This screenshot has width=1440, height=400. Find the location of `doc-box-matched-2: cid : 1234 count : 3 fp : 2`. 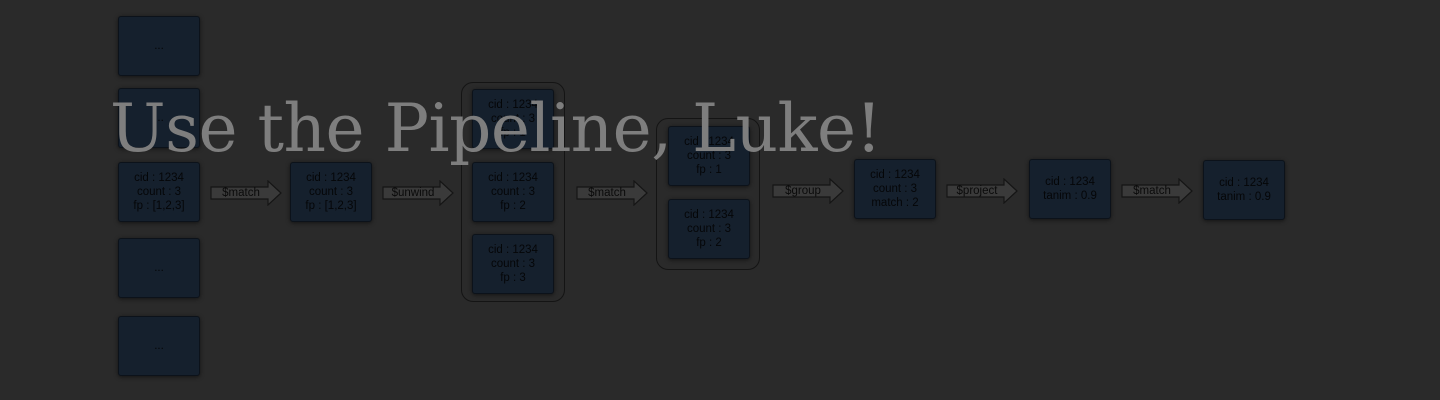

doc-box-matched-2: cid : 1234 count : 3 fp : 2 is located at coordinates (709, 229).